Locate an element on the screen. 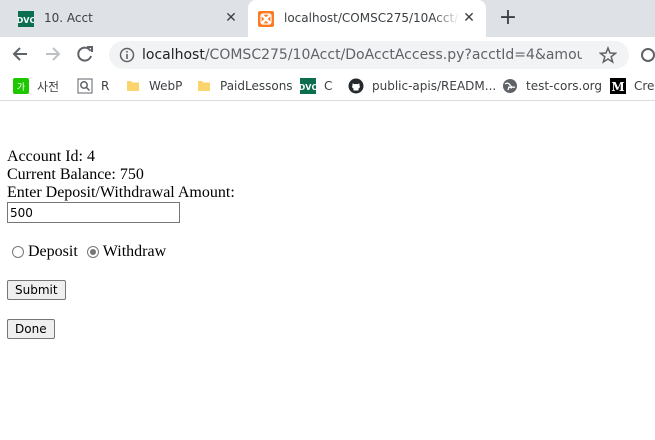  naver-dictionary-icon: 가 is located at coordinates (21, 86).